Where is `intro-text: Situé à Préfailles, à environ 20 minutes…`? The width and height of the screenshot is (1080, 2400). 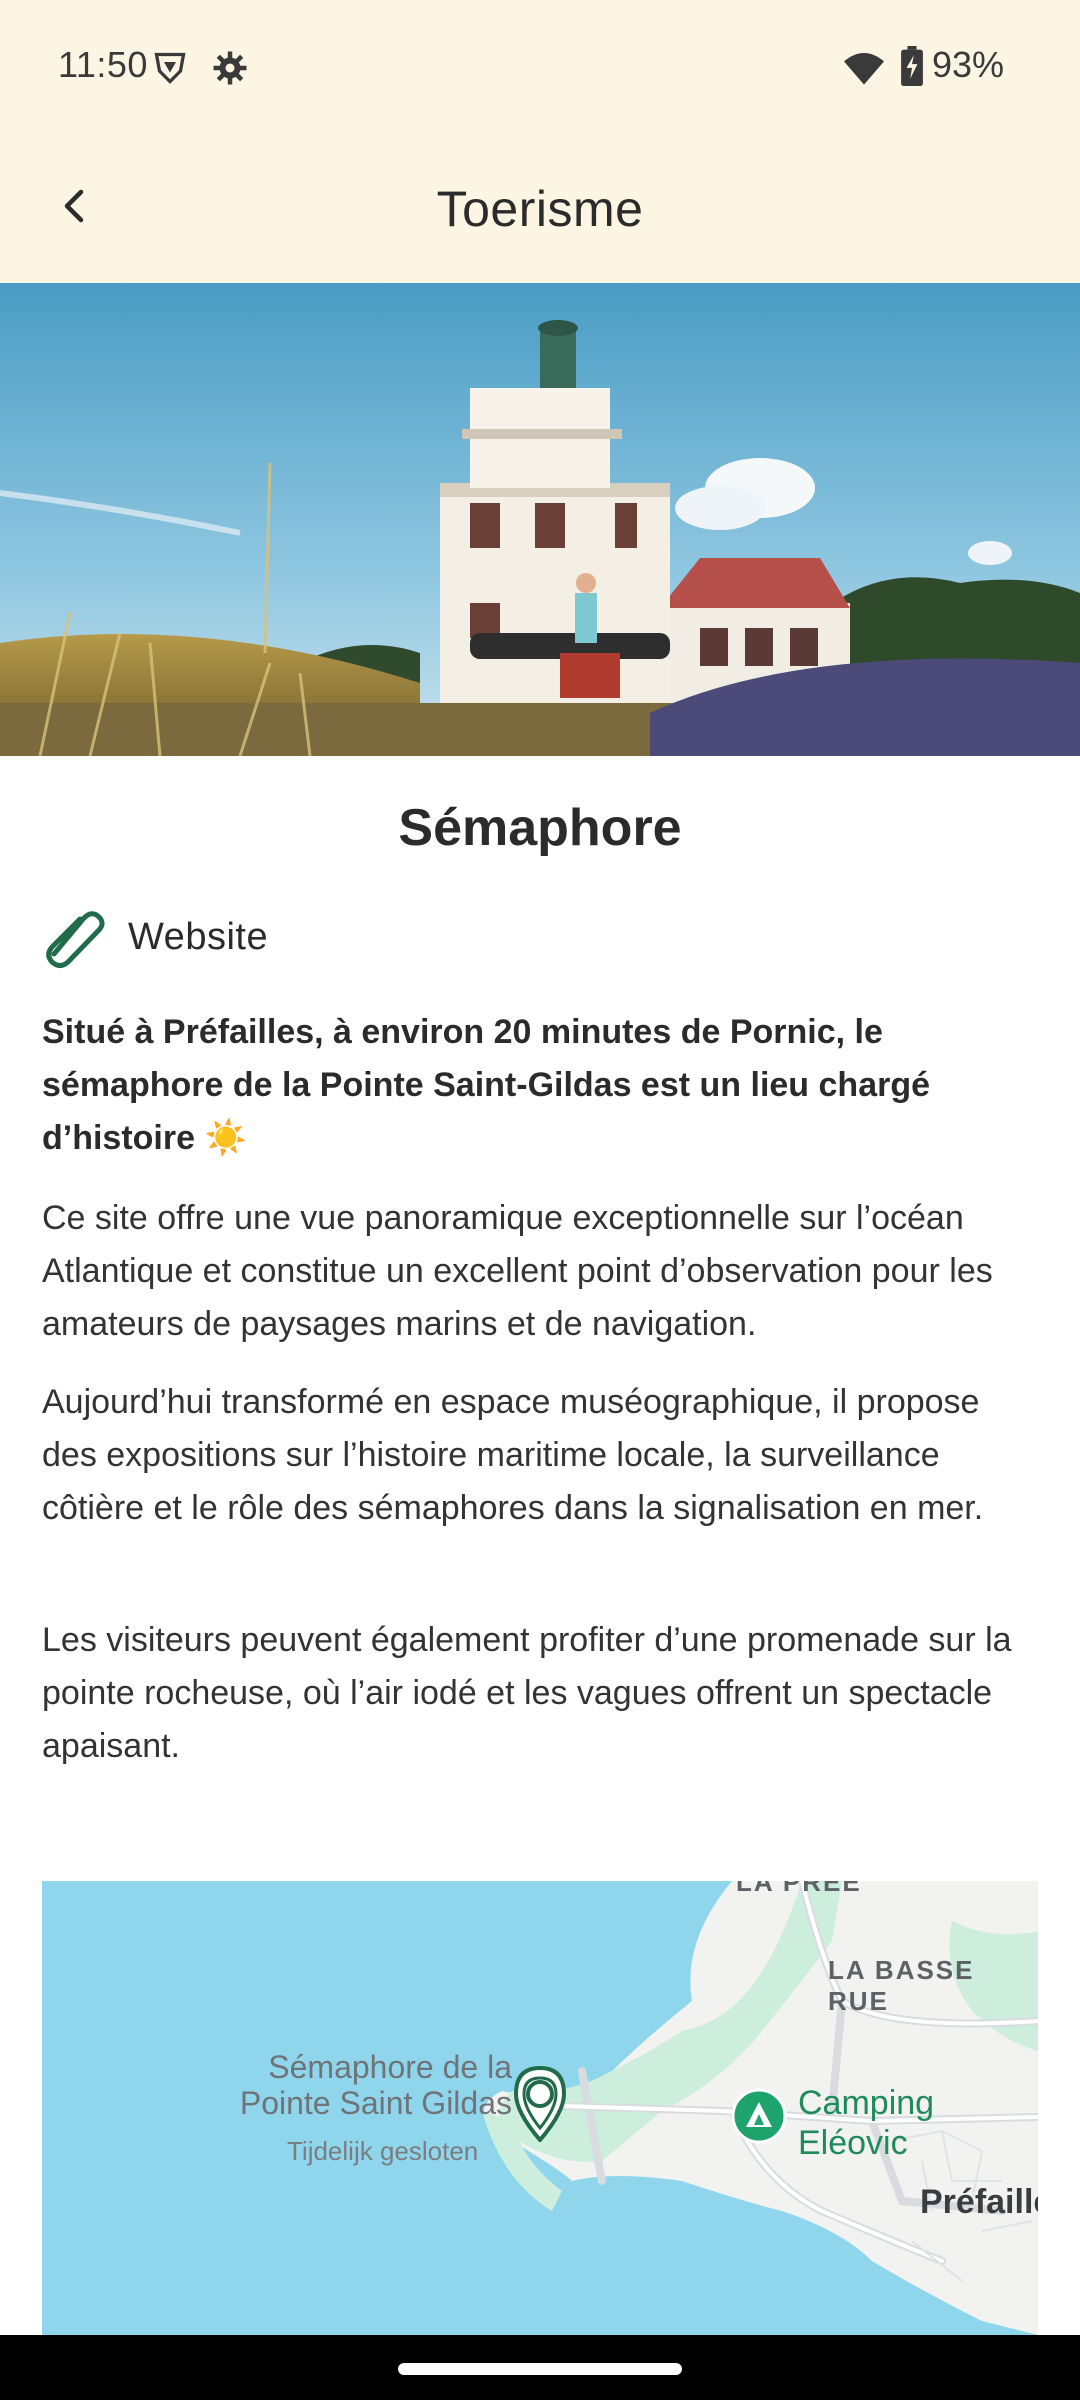 intro-text: Situé à Préfailles, à environ 20 minutes… is located at coordinates (486, 1085).